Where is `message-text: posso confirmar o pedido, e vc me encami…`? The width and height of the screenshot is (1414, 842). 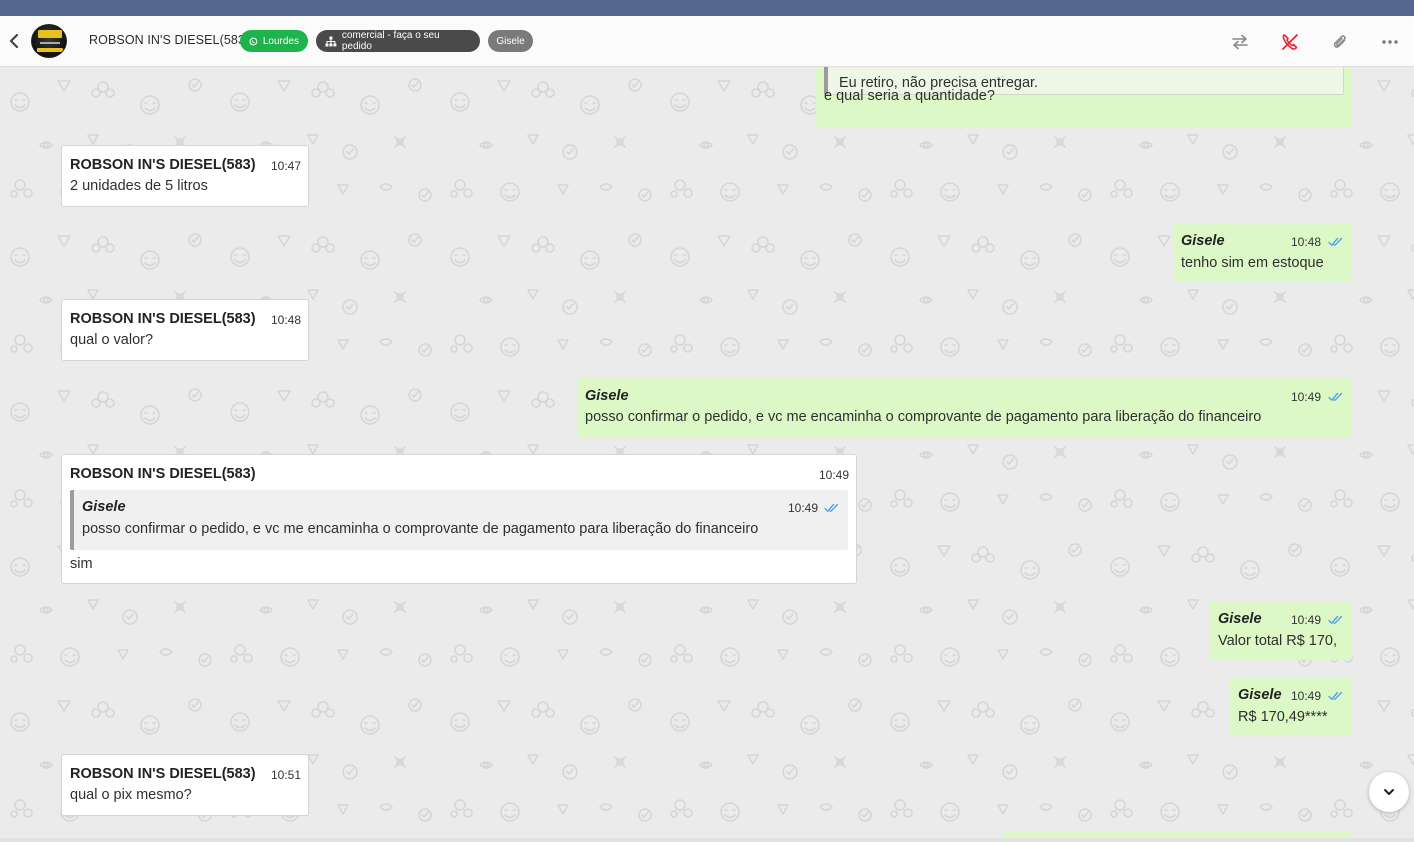
message-text: posso confirmar o pedido, e vc me encami… is located at coordinates (923, 417).